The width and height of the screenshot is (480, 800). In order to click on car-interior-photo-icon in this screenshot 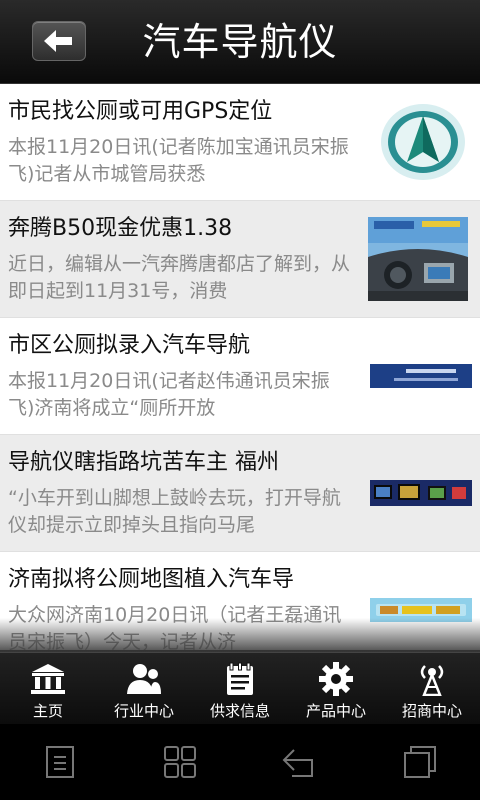, I will do `click(418, 259)`.